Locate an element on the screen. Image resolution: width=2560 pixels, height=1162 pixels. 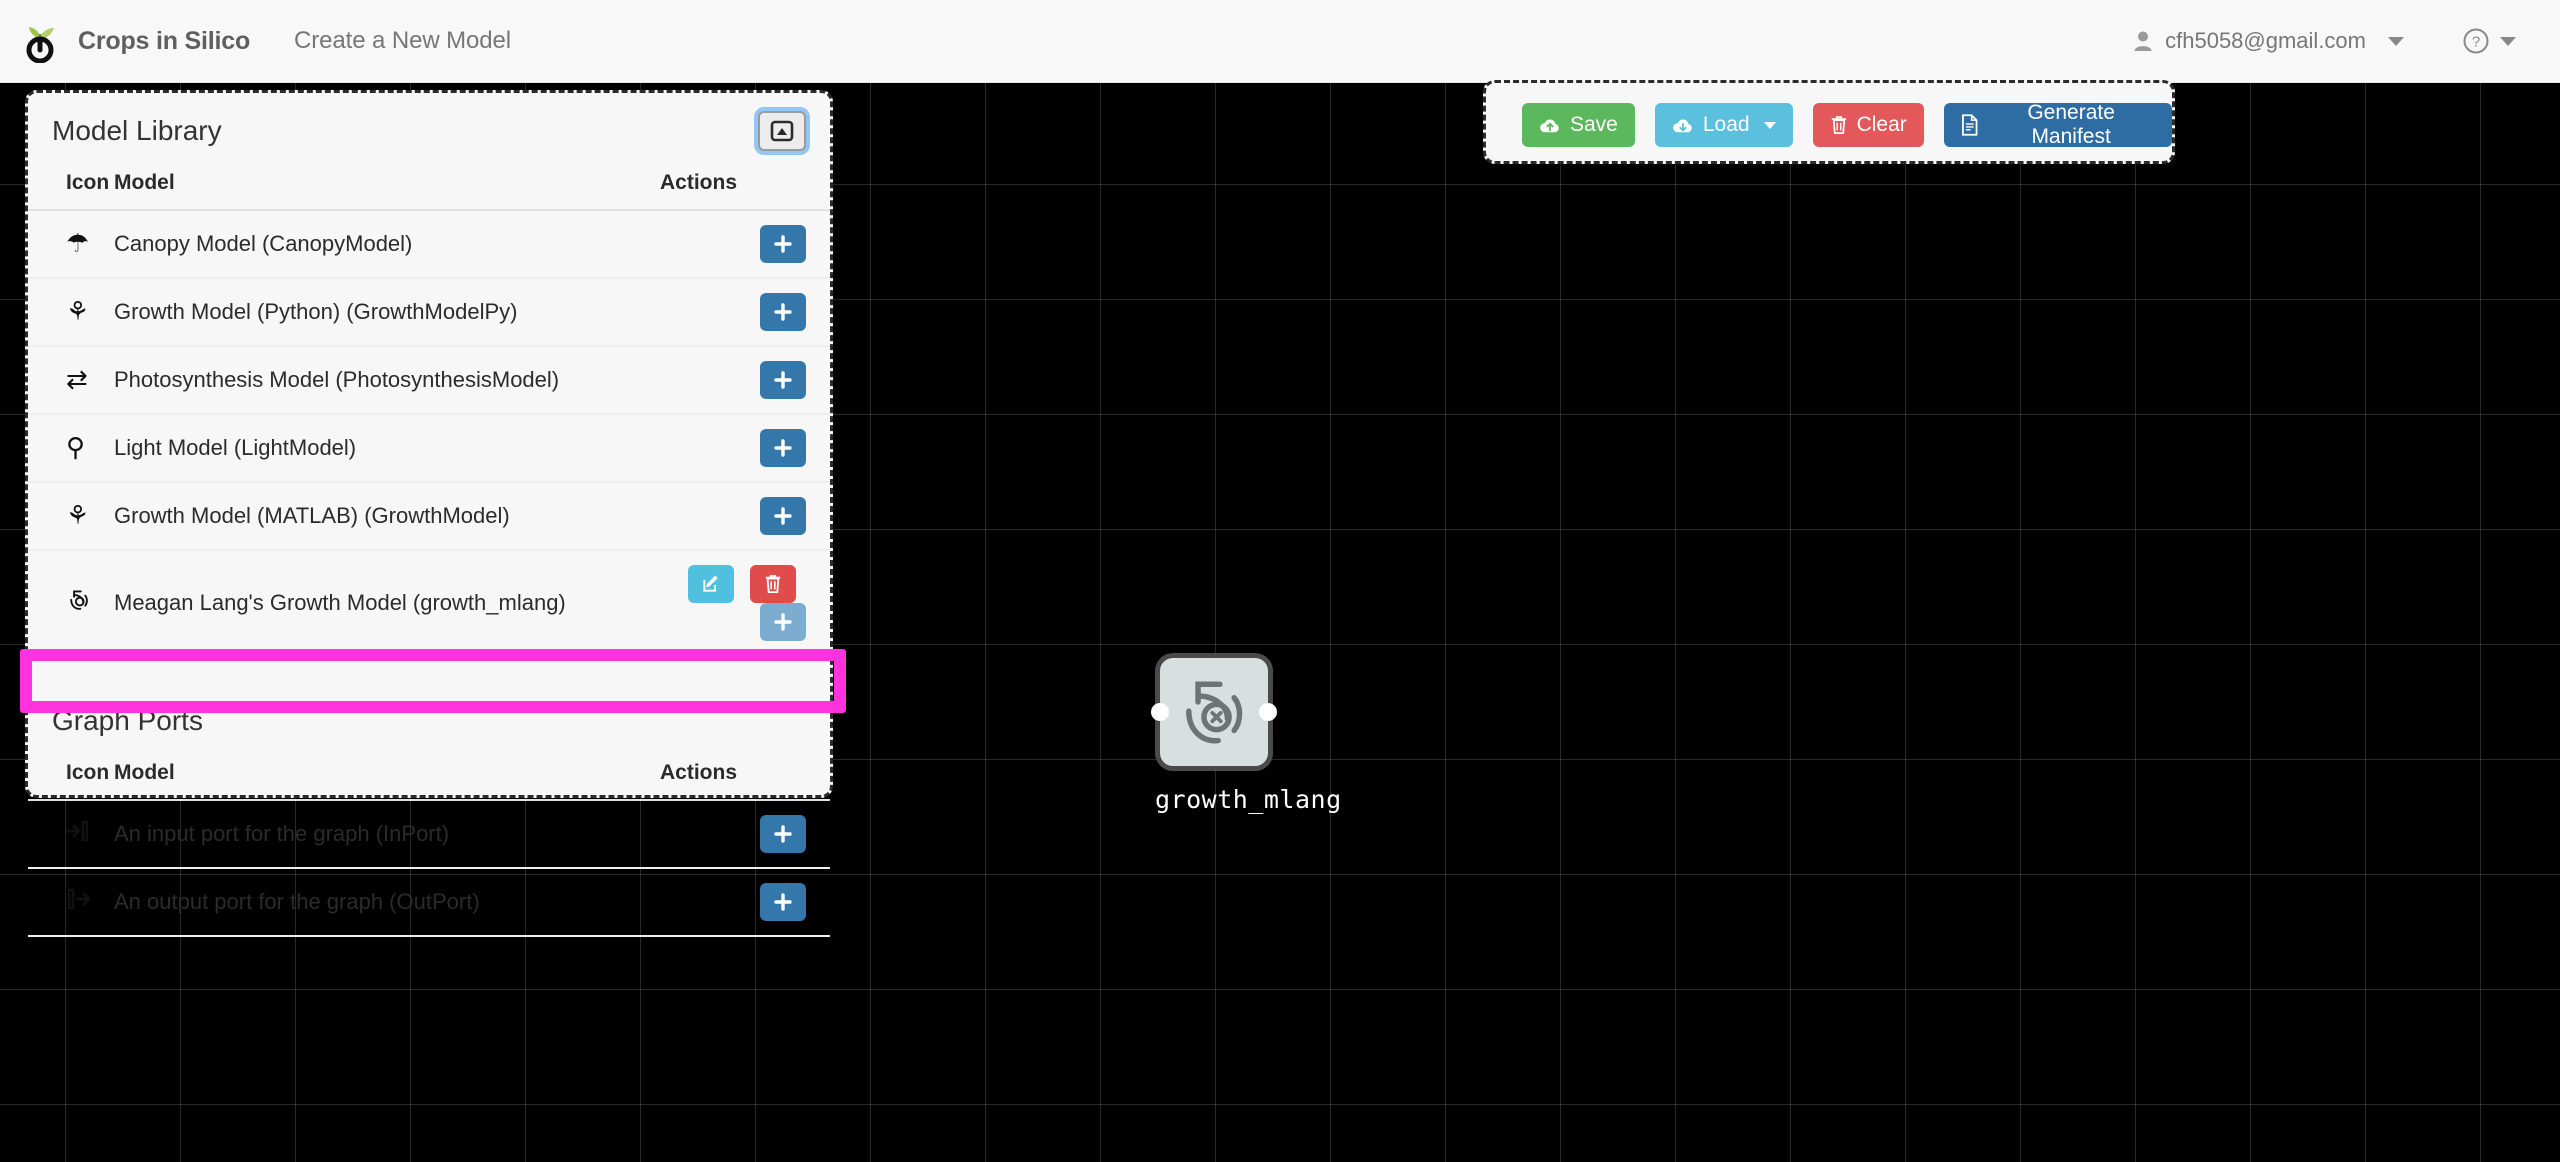
clear-button: Clear is located at coordinates (1868, 125).